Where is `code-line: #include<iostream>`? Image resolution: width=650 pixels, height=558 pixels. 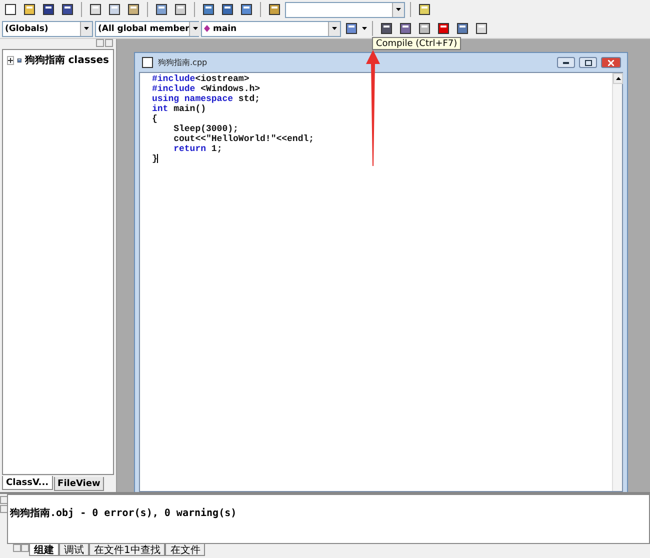 code-line: #include<iostream> is located at coordinates (201, 79).